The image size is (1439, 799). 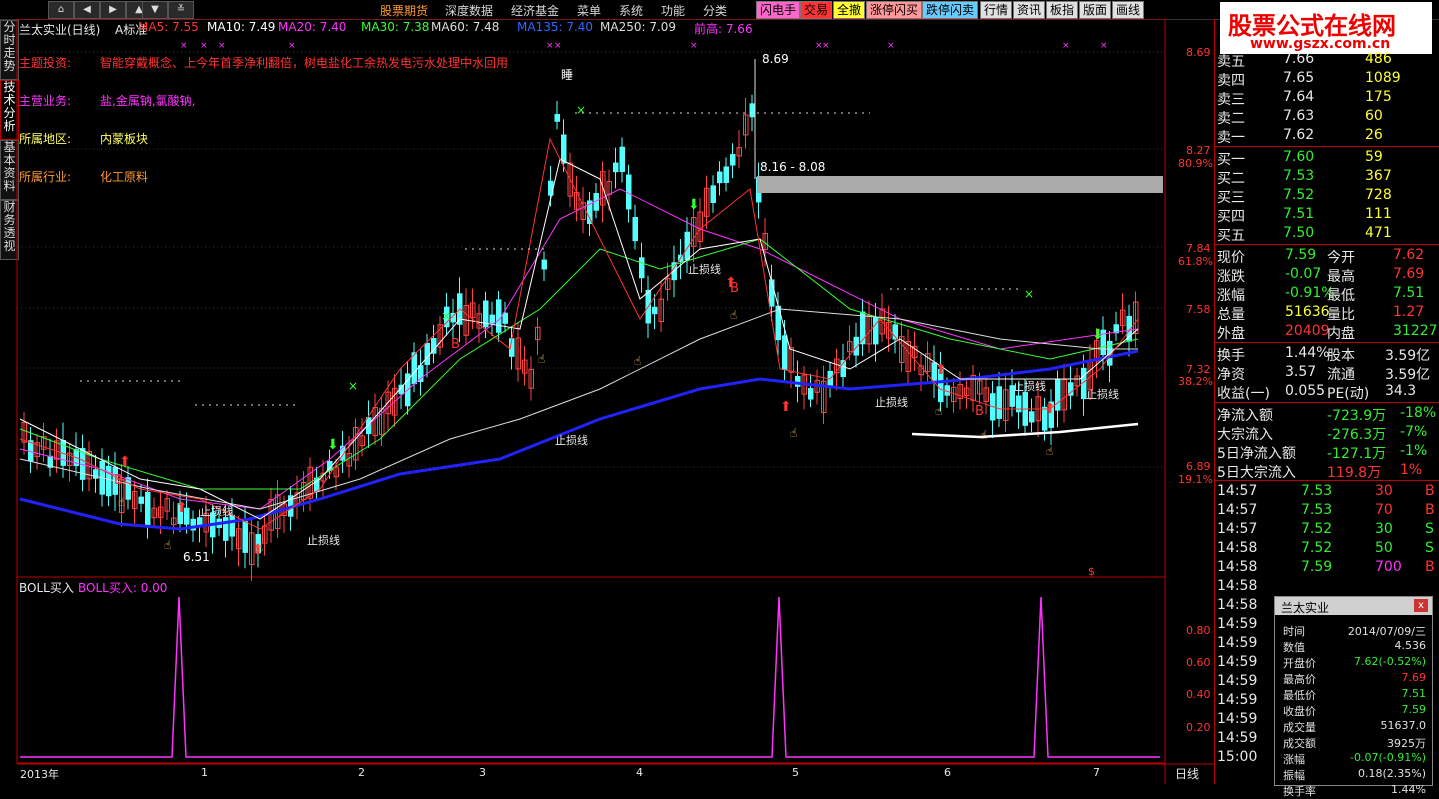 I want to click on up-arrow-icon: ⬆, so click(x=786, y=407).